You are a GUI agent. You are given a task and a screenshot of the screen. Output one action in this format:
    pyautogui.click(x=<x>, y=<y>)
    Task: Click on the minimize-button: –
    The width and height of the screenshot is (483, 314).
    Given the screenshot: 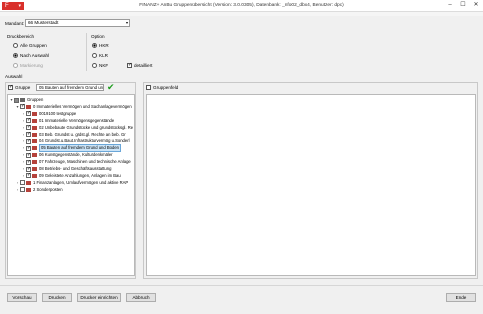 What is the action you would take?
    pyautogui.click(x=450, y=5)
    